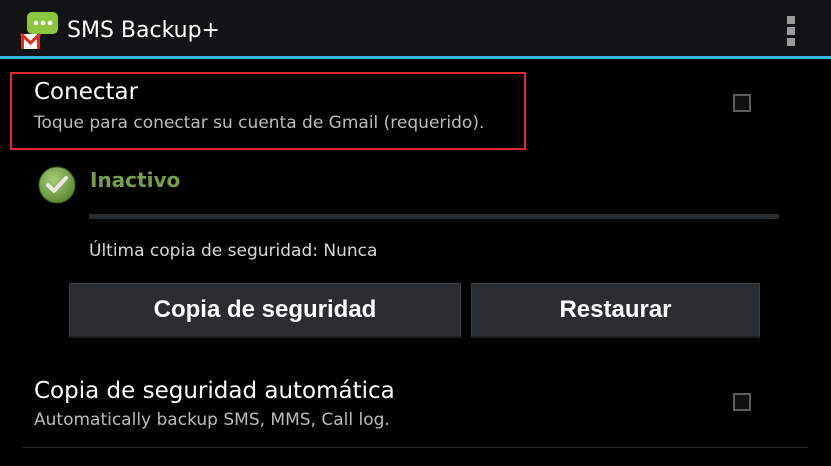 This screenshot has height=466, width=831. I want to click on status-label: Inactivo, so click(135, 180).